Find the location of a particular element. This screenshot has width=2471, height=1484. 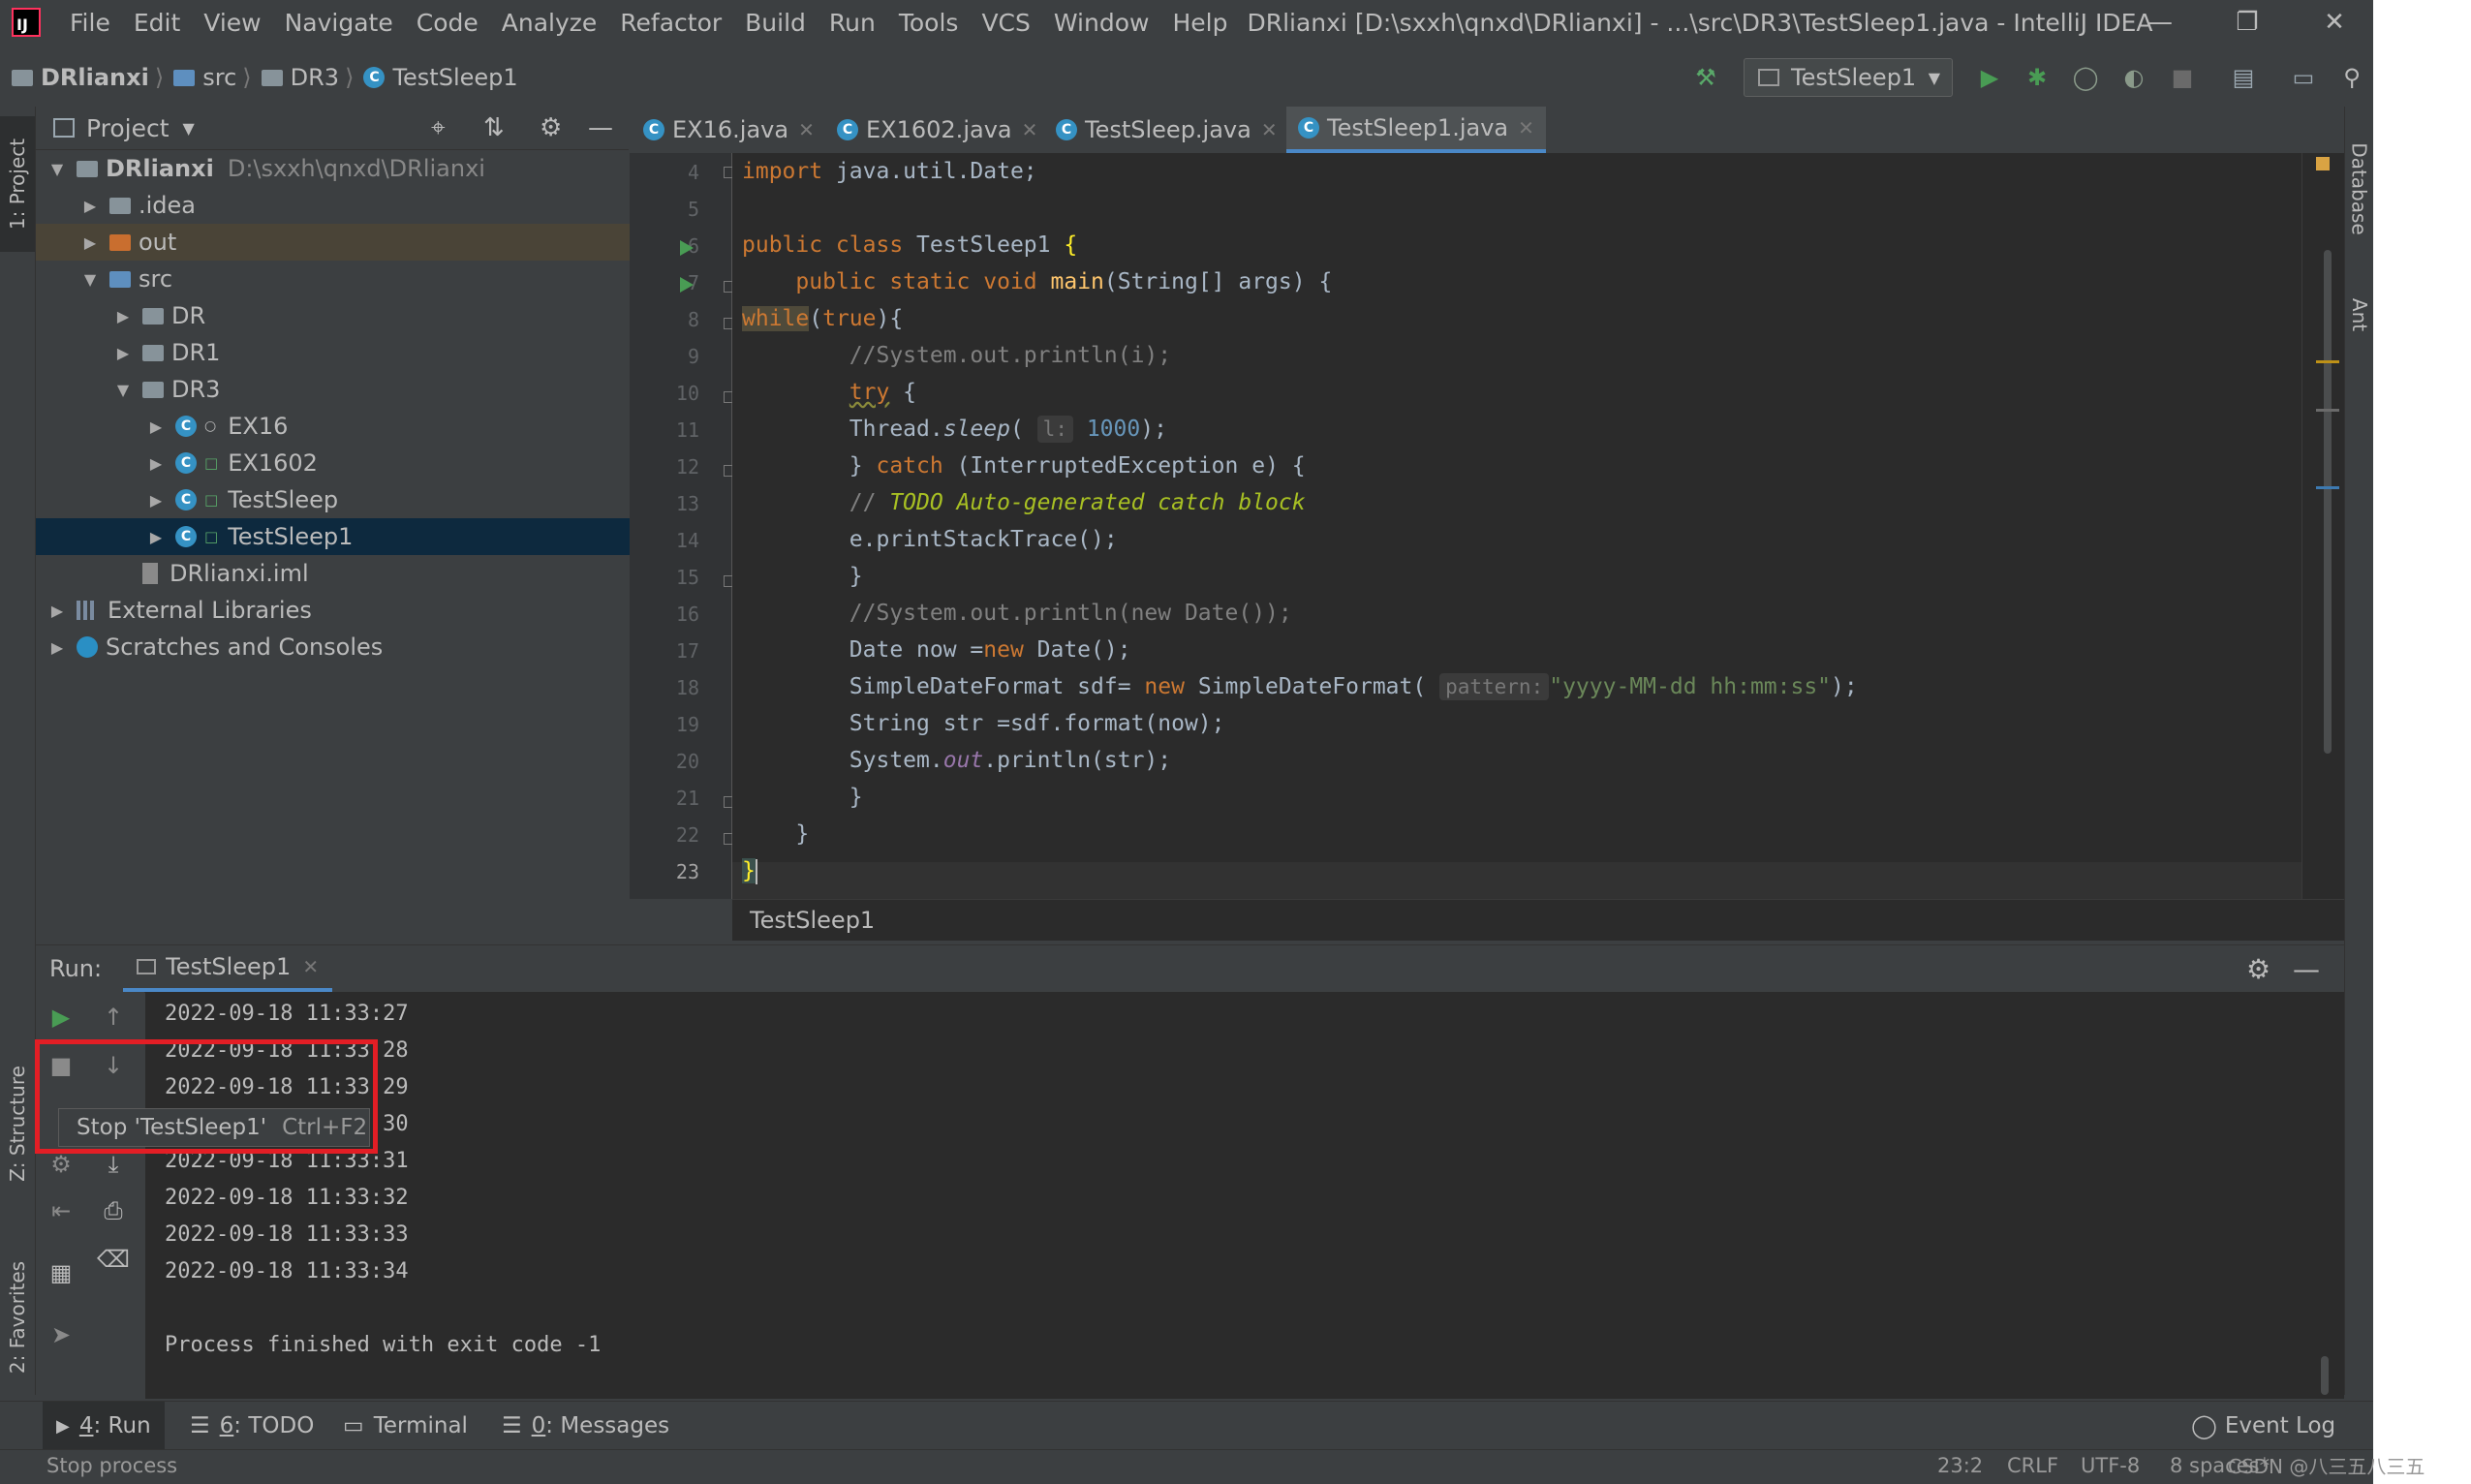

line-separator: CRLF is located at coordinates (2032, 1465).